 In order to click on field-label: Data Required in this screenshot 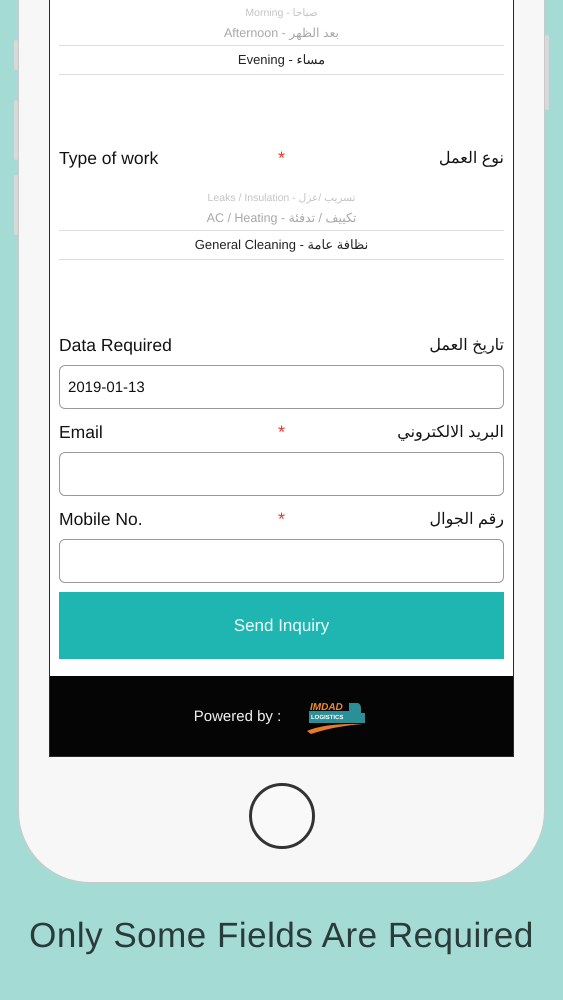, I will do `click(116, 345)`.